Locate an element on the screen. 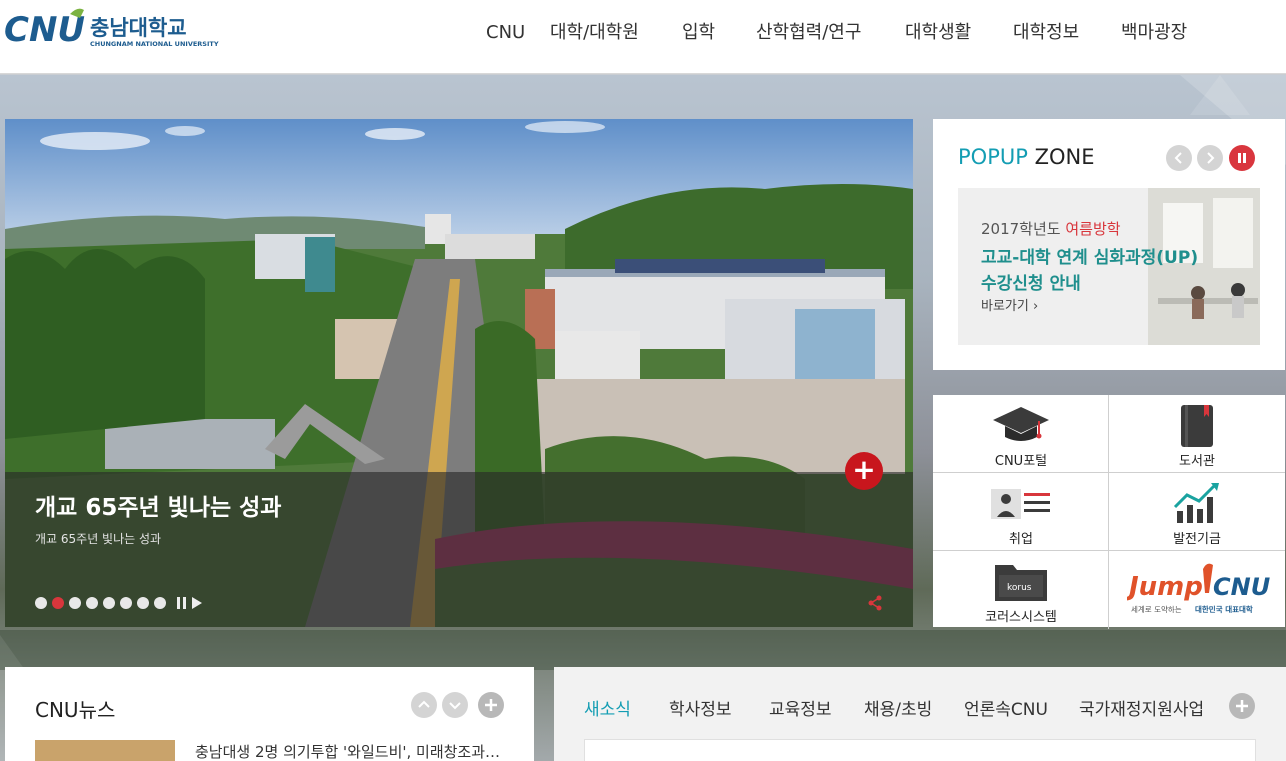 The height and width of the screenshot is (761, 1286). news-prev-button is located at coordinates (424, 705).